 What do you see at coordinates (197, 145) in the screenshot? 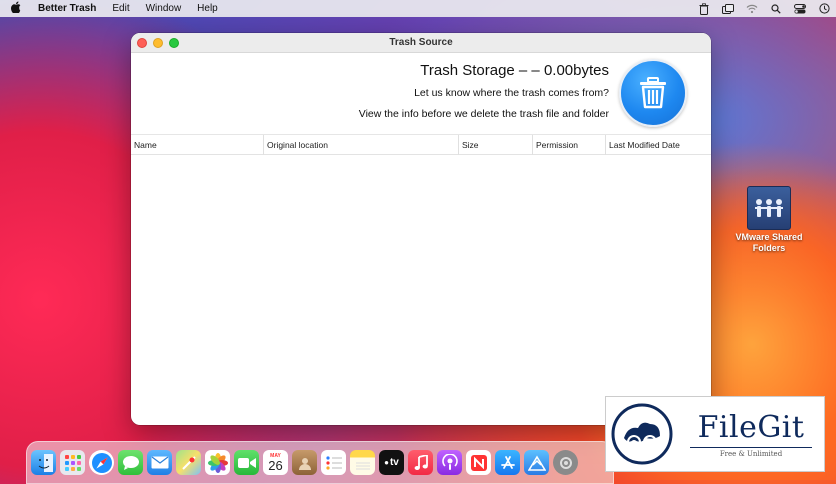
I see `column-header-name: Name` at bounding box center [197, 145].